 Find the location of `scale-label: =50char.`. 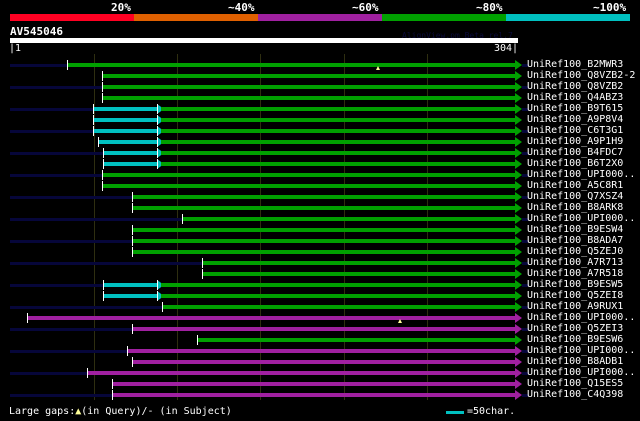

scale-label: =50char. is located at coordinates (491, 411).